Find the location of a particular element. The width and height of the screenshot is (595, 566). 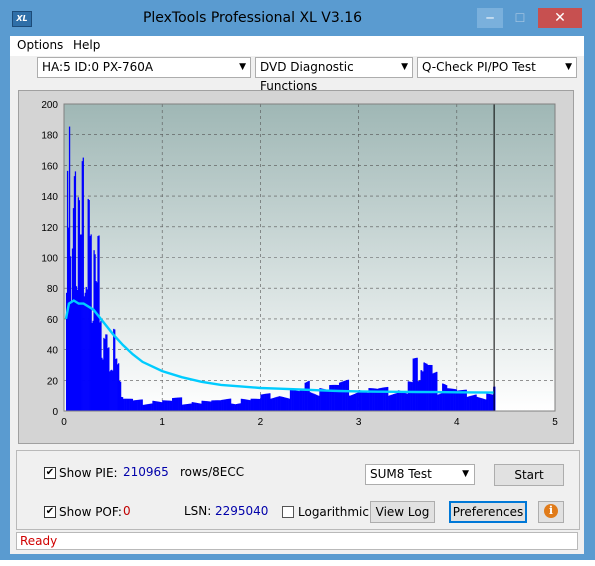

close-button: ✕ is located at coordinates (560, 18).